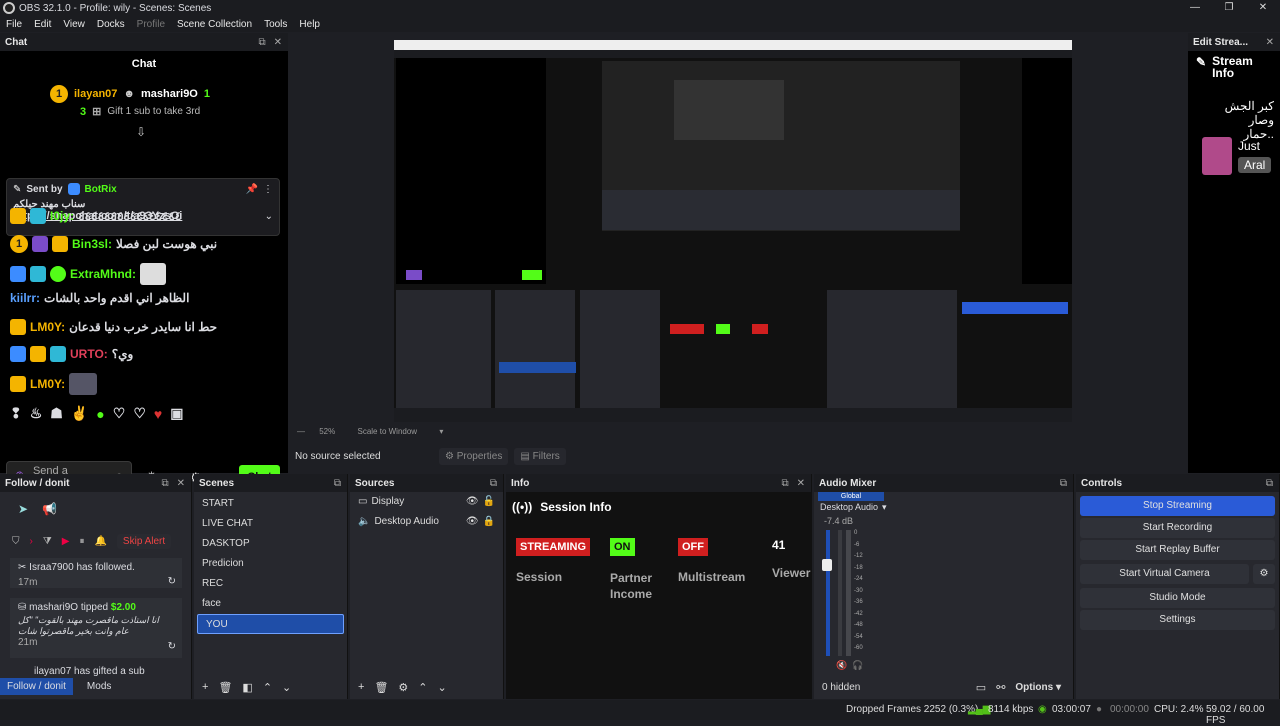 The image size is (1280, 726). Describe the element at coordinates (857, 665) in the screenshot. I see `headphones-icon: 🎧` at that location.